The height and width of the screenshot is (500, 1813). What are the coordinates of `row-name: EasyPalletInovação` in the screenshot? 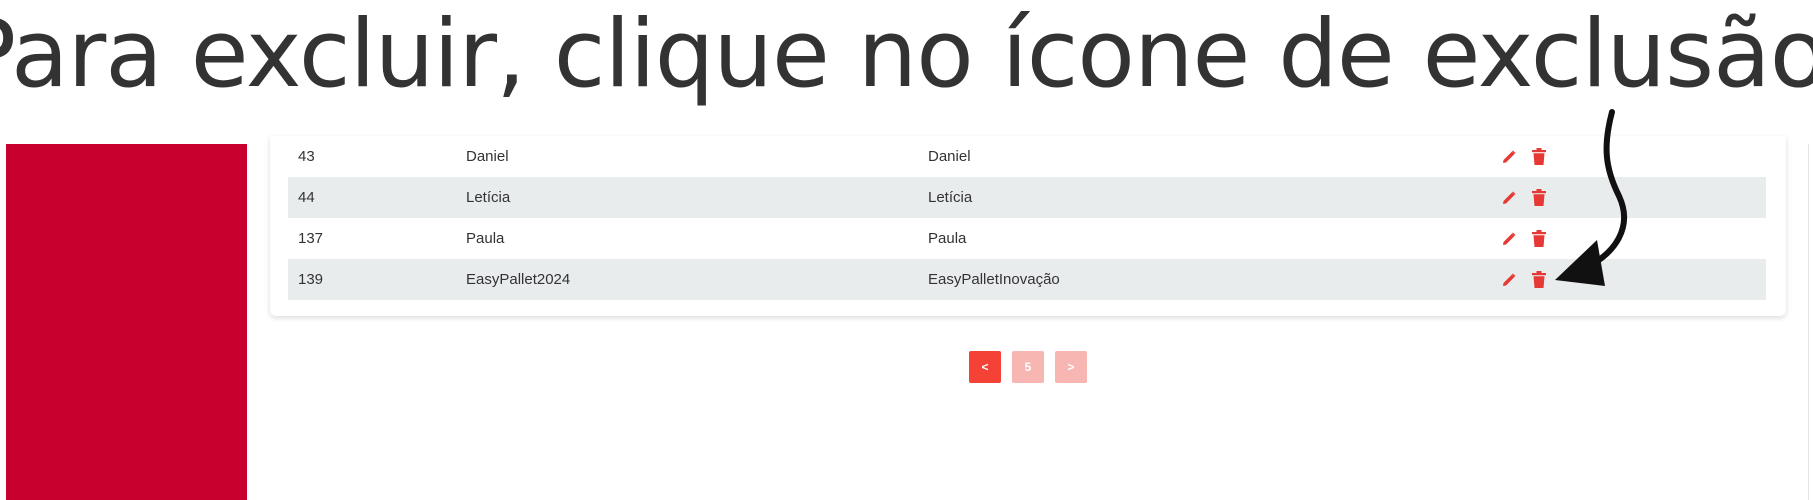 It's located at (994, 279).